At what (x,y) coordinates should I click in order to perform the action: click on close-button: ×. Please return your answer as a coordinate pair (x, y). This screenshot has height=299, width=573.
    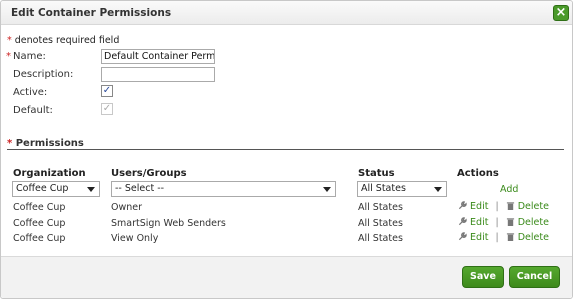
    Looking at the image, I should click on (561, 13).